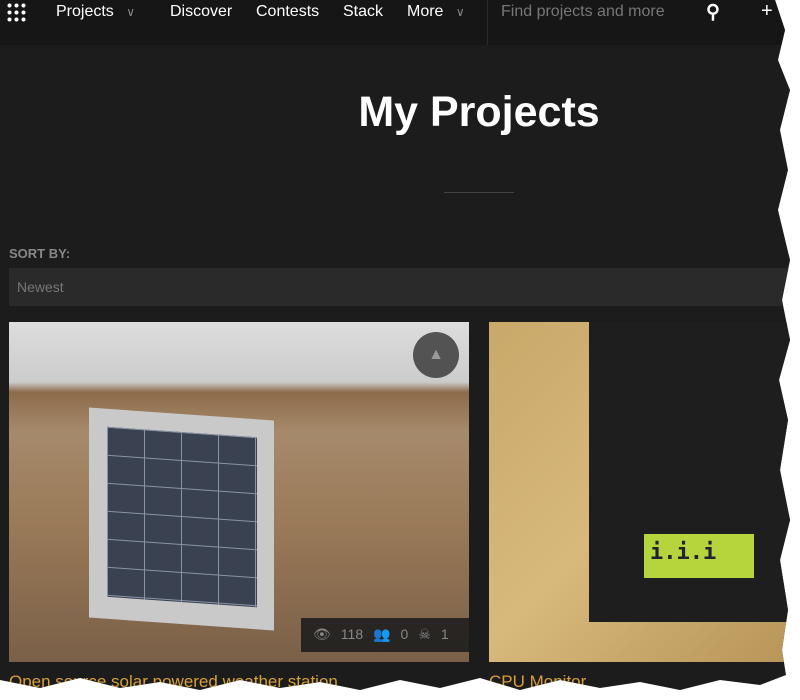 The width and height of the screenshot is (800, 700). I want to click on followers-icon: 👥, so click(382, 634).